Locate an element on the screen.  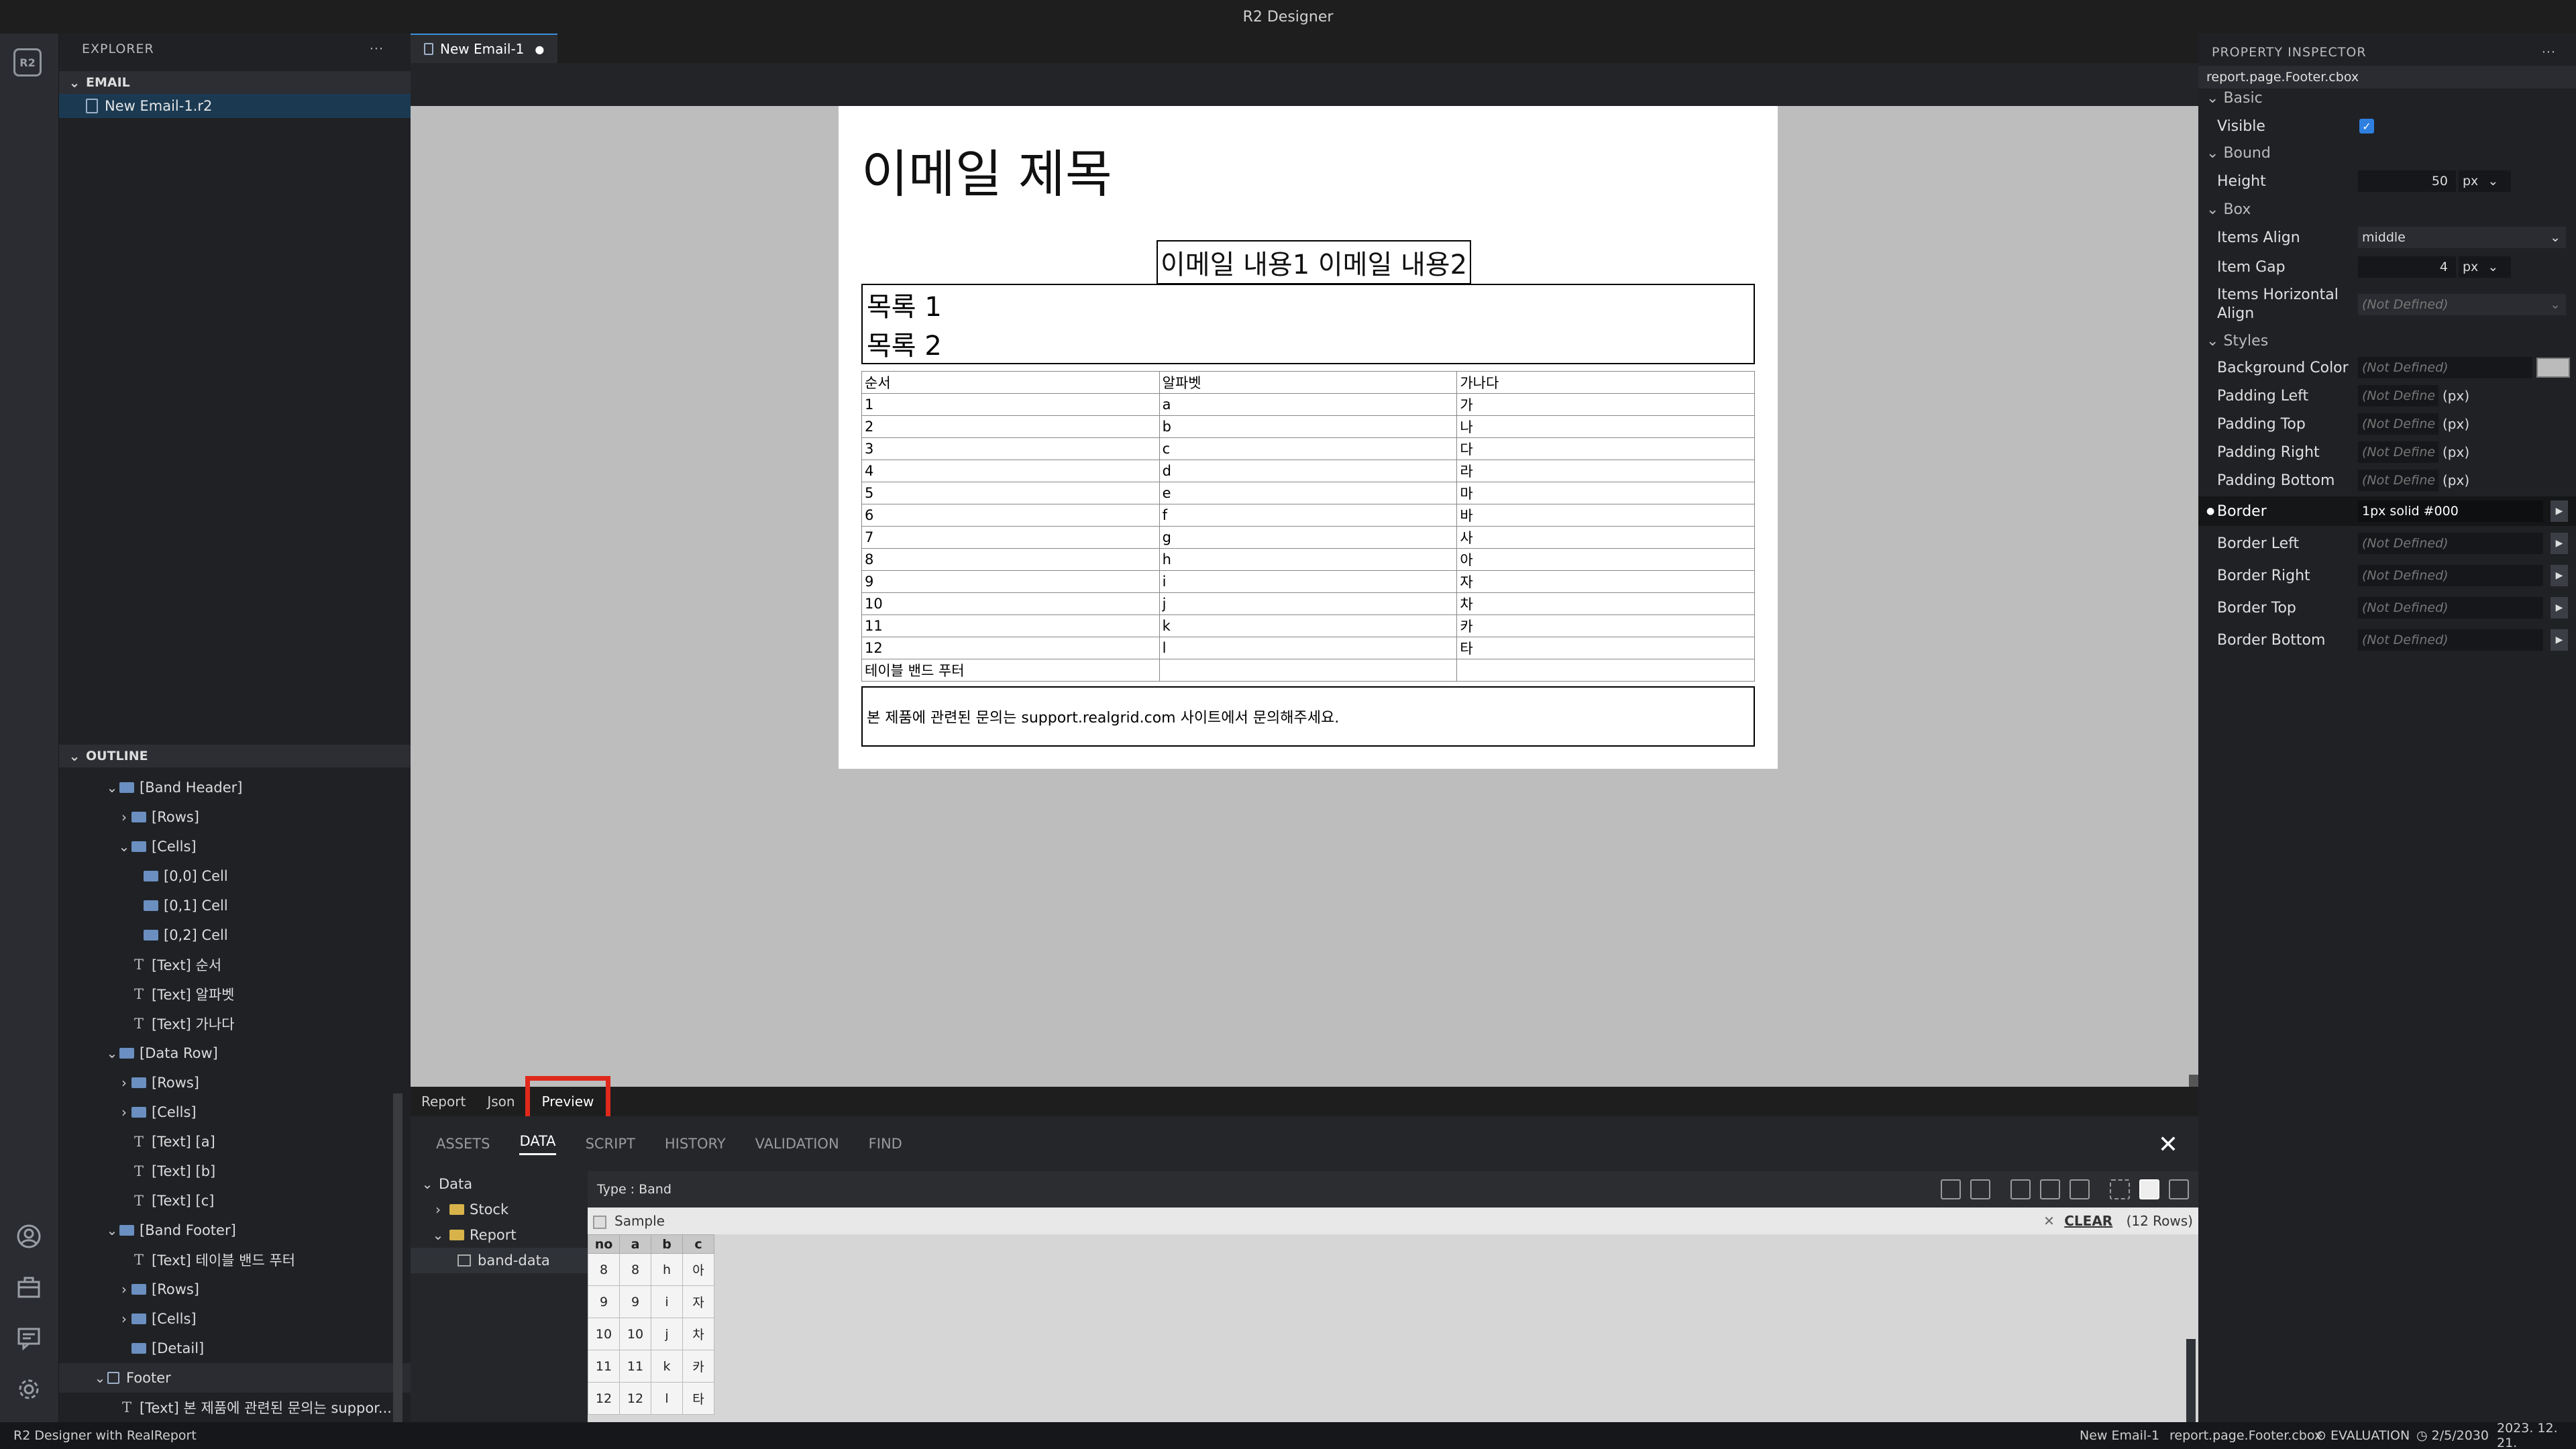
padding-bottom-input: (Not Define is located at coordinates (2398, 480).